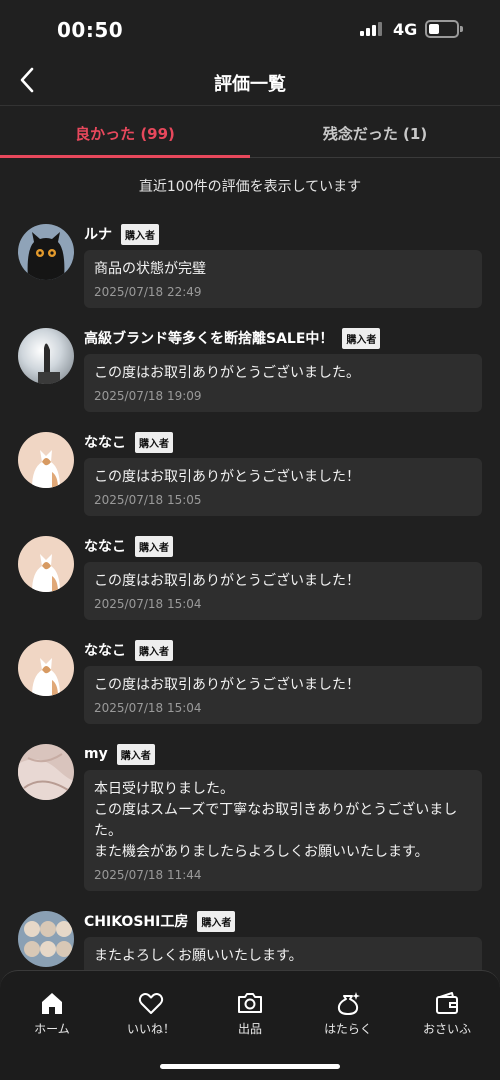  What do you see at coordinates (125, 132) in the screenshot?
I see `tab-good: 良かった (99)` at bounding box center [125, 132].